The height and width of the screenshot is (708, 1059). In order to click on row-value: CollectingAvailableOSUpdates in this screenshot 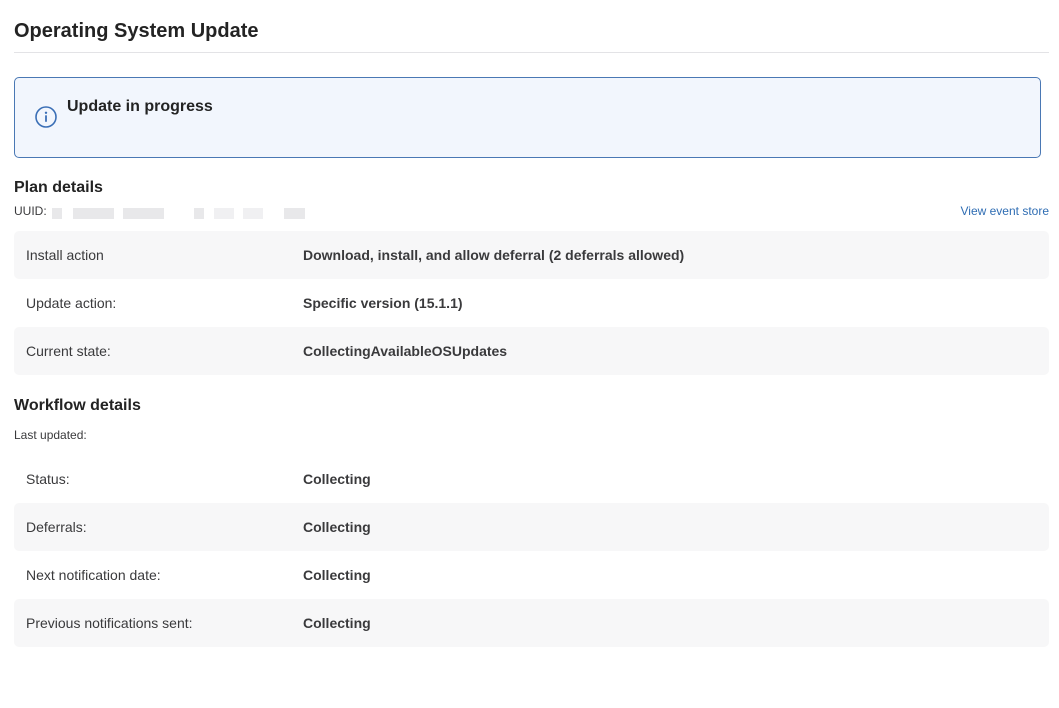, I will do `click(405, 351)`.